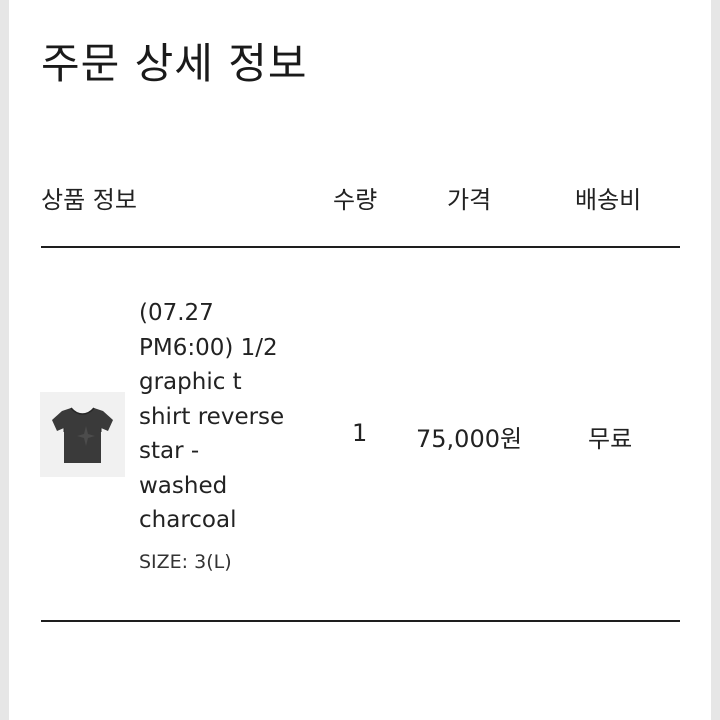  I want to click on table-row-divider, so click(360, 621).